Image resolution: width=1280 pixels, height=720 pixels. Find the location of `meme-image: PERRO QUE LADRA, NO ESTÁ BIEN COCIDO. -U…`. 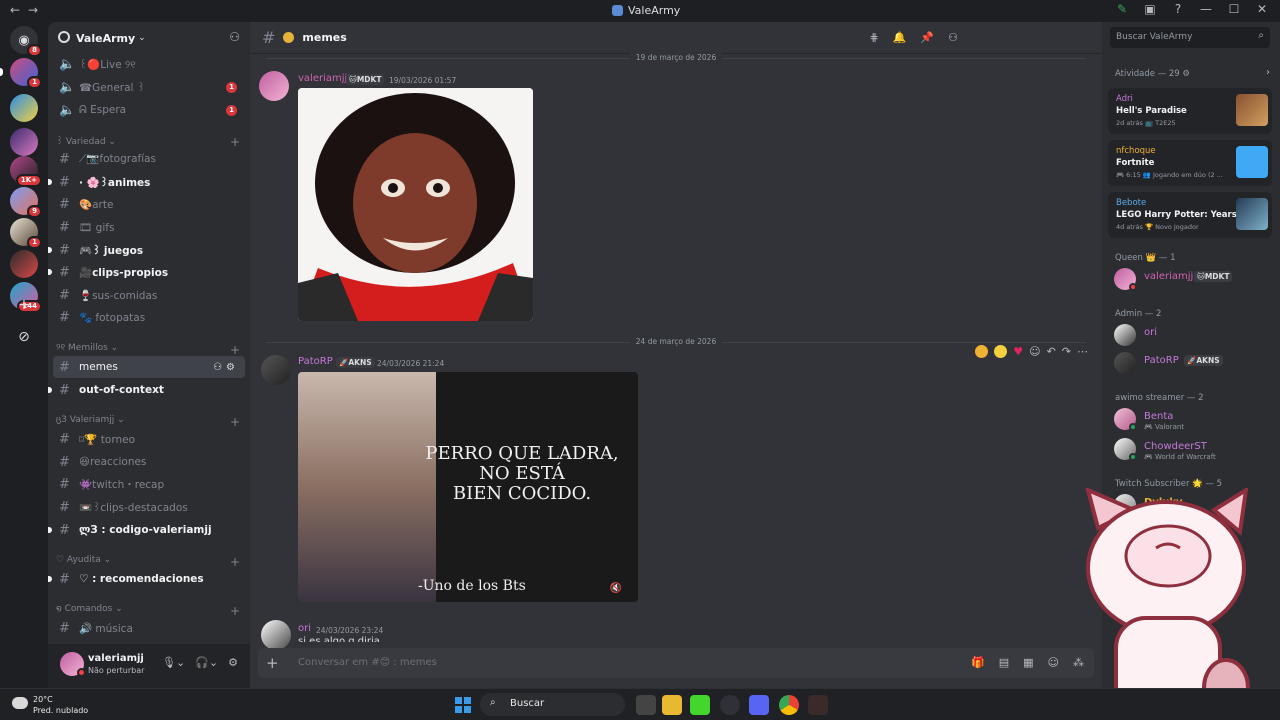

meme-image: PERRO QUE LADRA, NO ESTÁ BIEN COCIDO. -U… is located at coordinates (468, 487).